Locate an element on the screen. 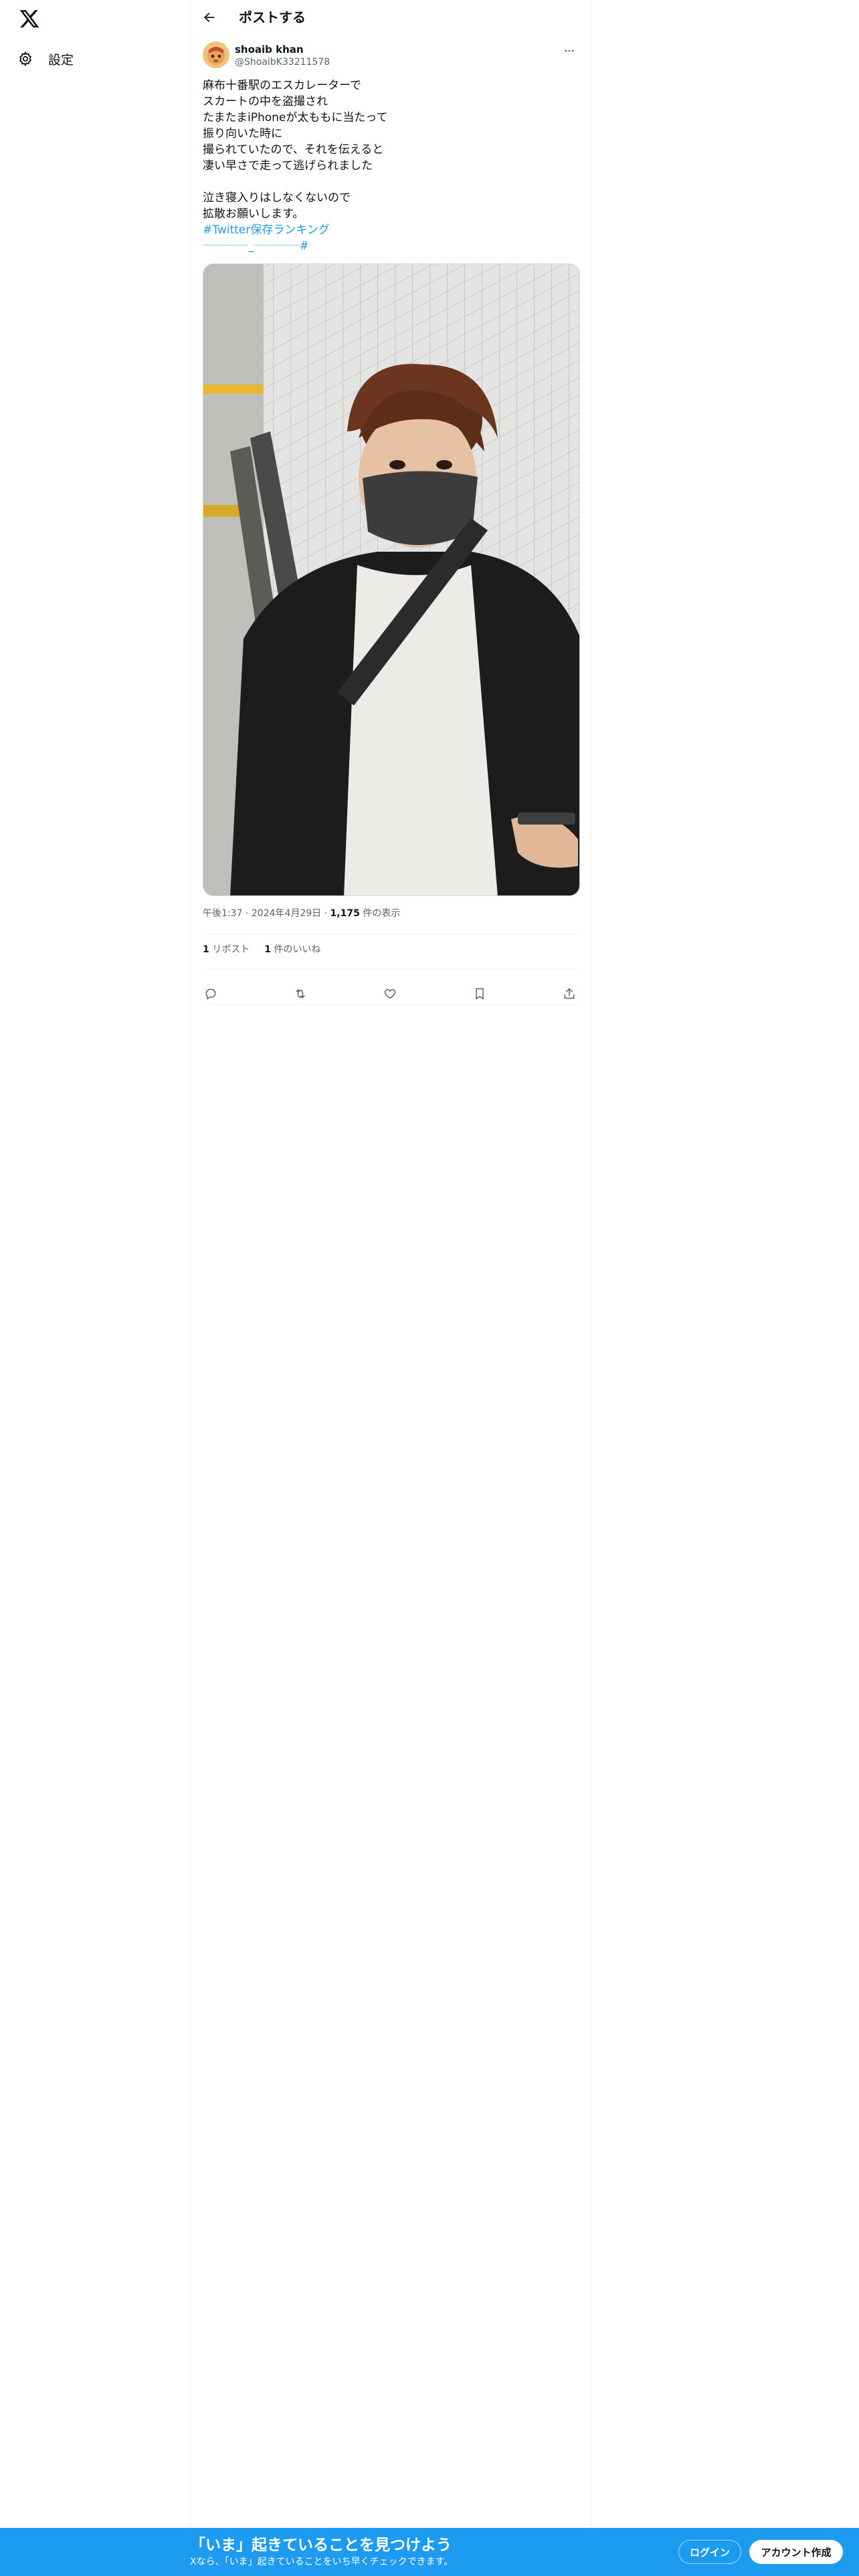  author-handle: @ShoaibK33211578 is located at coordinates (282, 62).